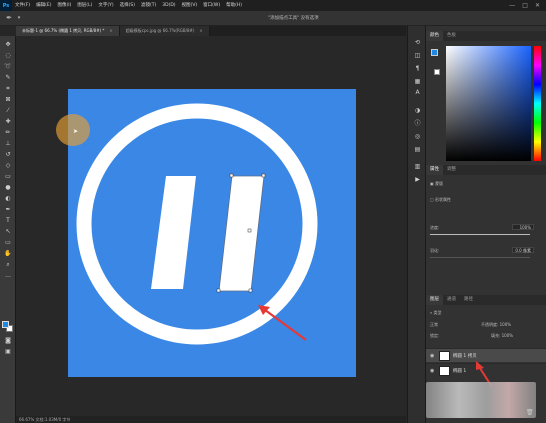 This screenshot has height=423, width=546. Describe the element at coordinates (8, 242) in the screenshot. I see `shape-tool-icon: ▭` at that location.